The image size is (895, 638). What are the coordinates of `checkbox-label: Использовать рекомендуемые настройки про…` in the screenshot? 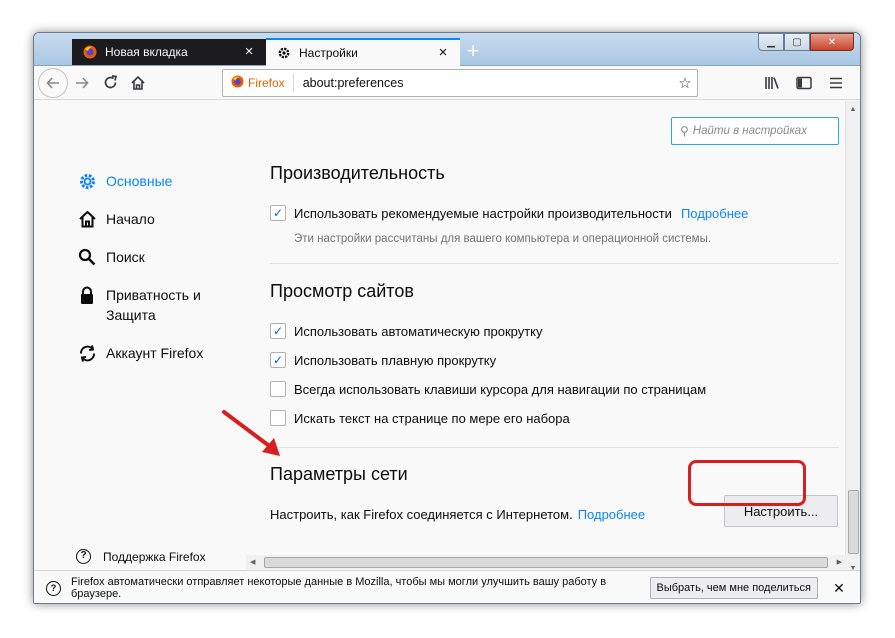 It's located at (483, 213).